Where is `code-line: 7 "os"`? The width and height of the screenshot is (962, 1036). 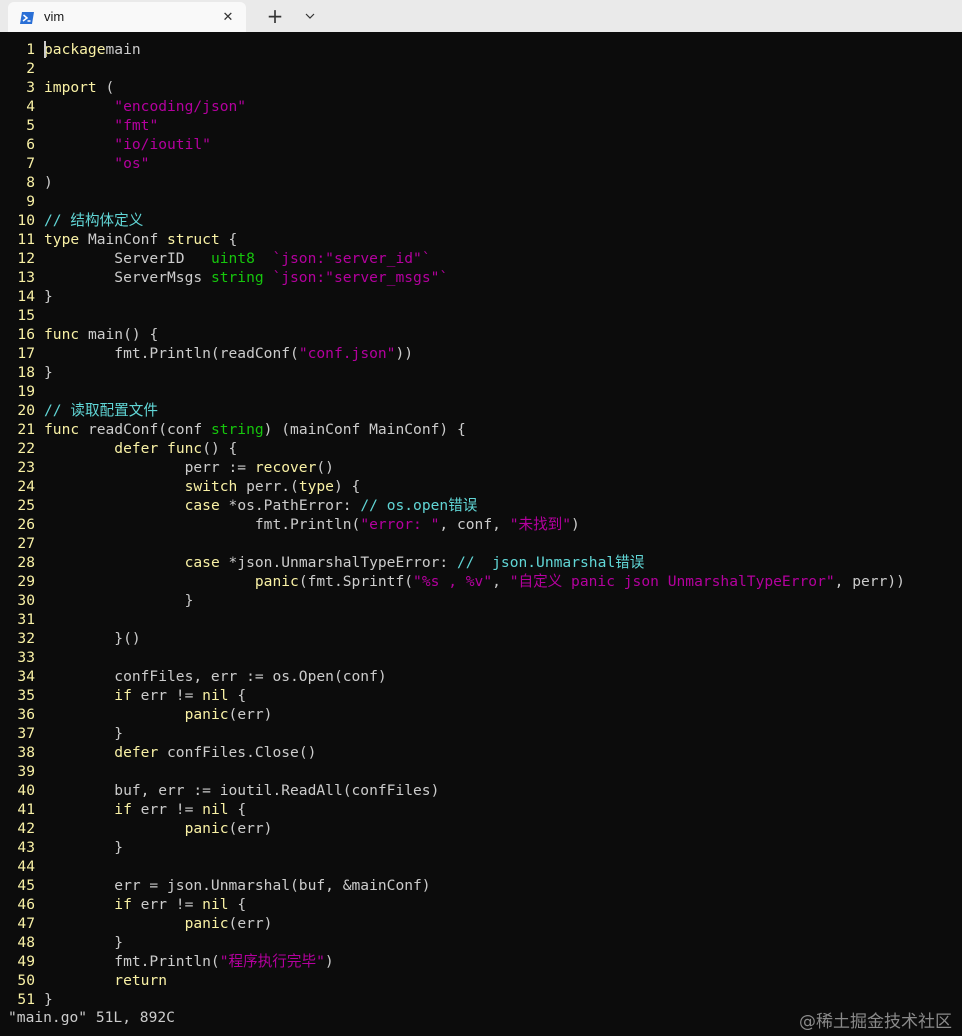 code-line: 7 "os" is located at coordinates (481, 163).